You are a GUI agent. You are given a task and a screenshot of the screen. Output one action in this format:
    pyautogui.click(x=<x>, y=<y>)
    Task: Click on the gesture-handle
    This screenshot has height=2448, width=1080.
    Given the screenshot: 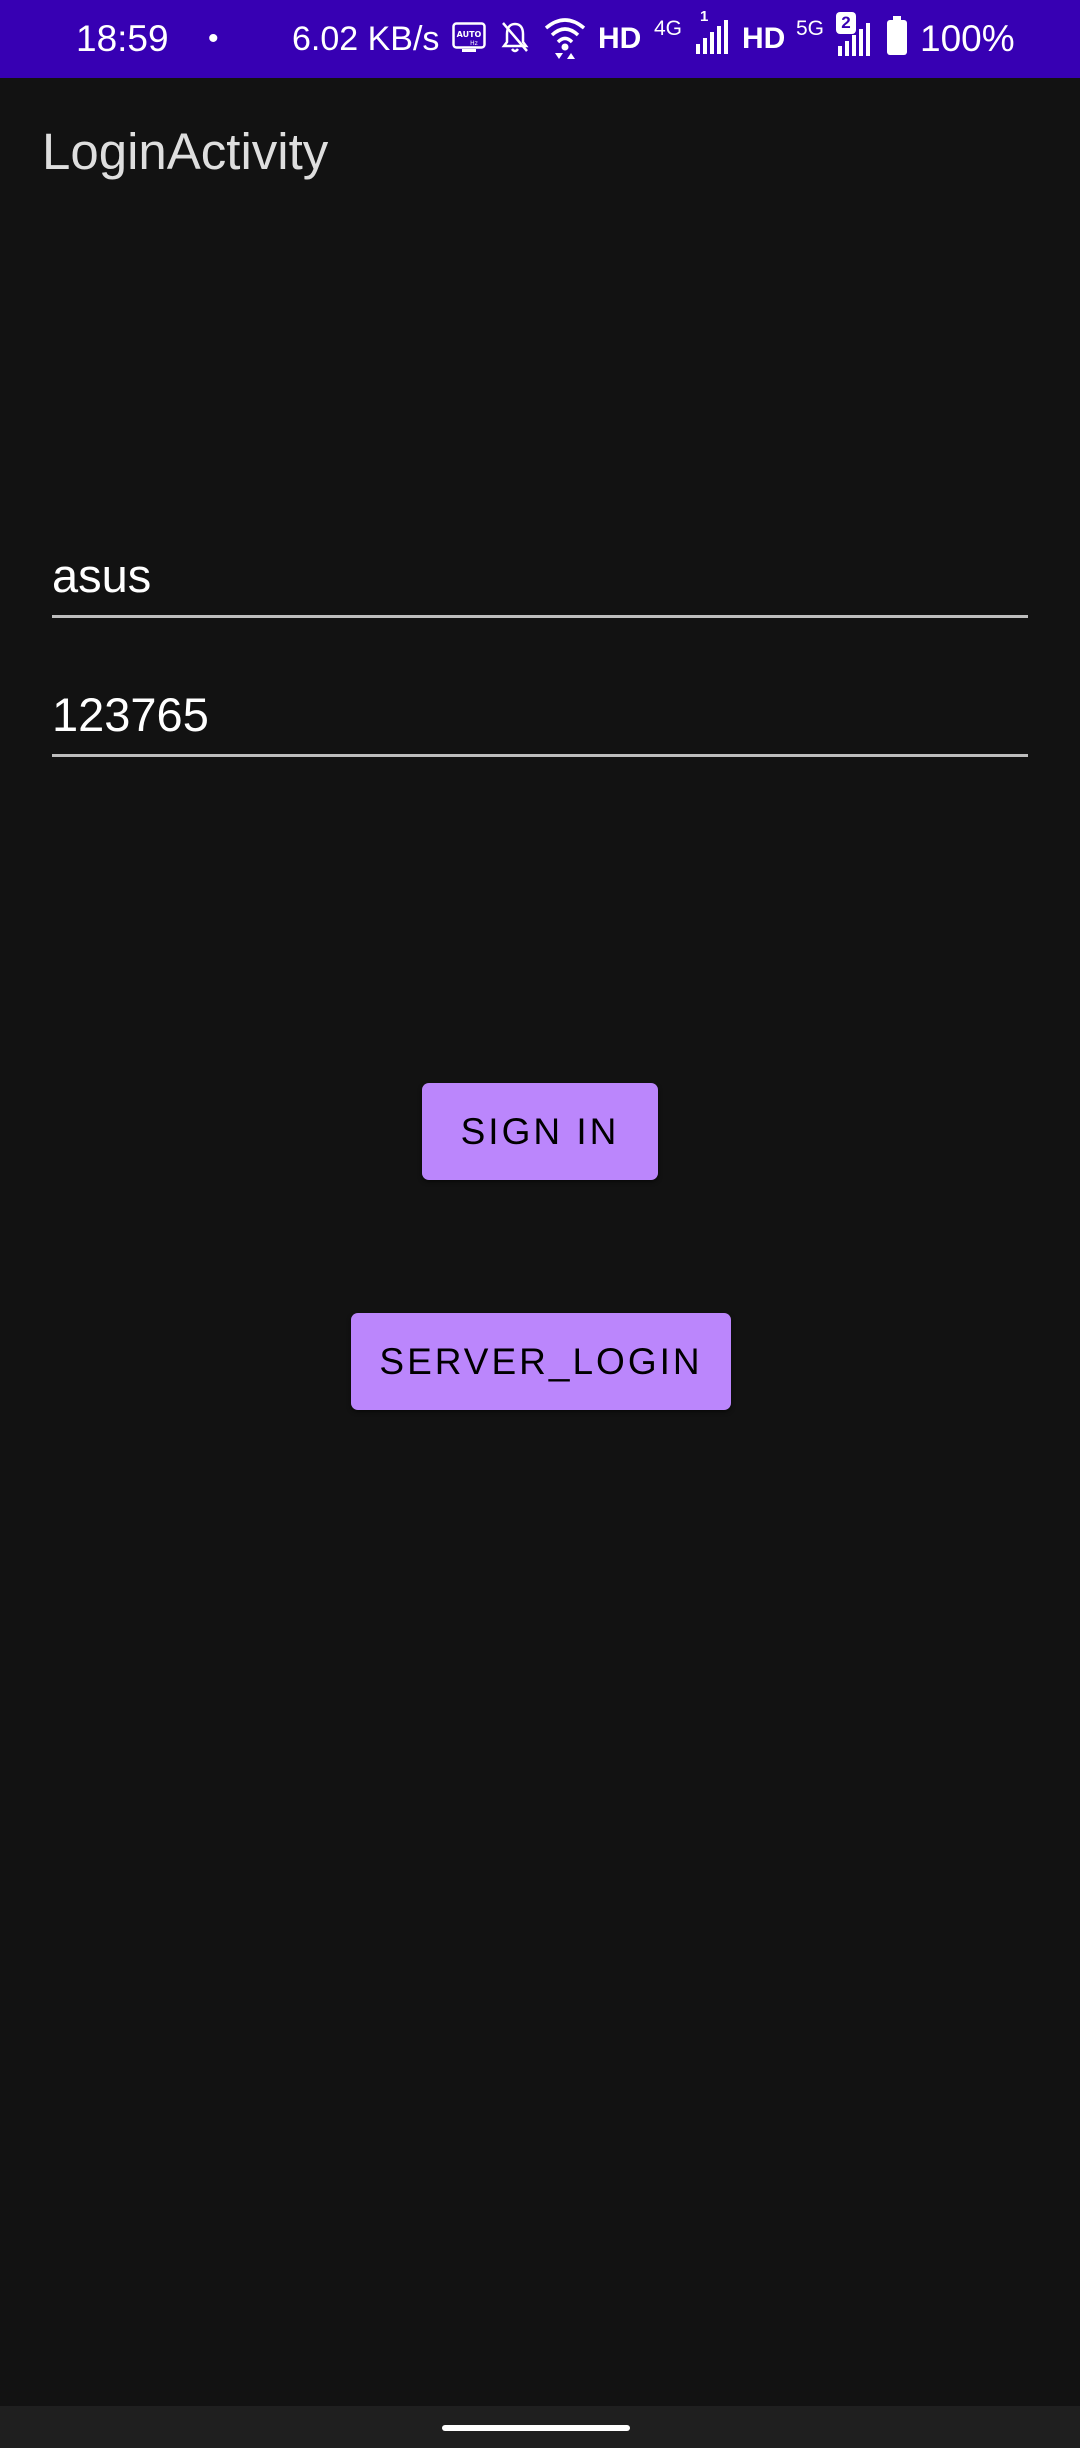 What is the action you would take?
    pyautogui.click(x=536, y=2428)
    